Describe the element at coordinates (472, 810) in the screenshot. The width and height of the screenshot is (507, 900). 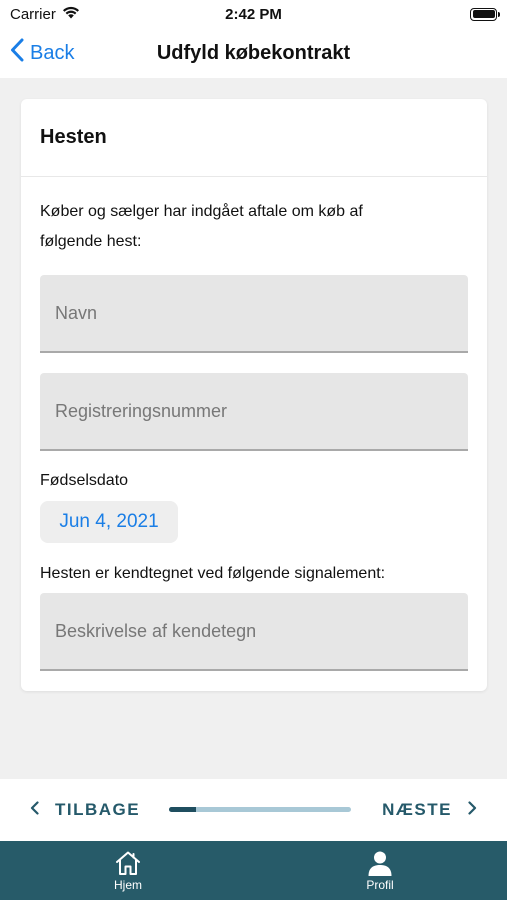
I see `chevron-right-icon` at that location.